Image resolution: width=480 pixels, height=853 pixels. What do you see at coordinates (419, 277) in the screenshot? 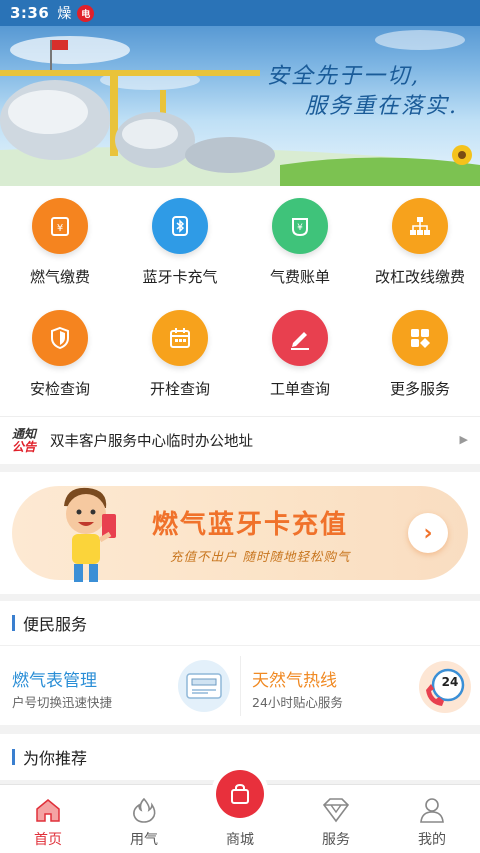
I see `grid-label: 改杠改线缴费` at bounding box center [419, 277].